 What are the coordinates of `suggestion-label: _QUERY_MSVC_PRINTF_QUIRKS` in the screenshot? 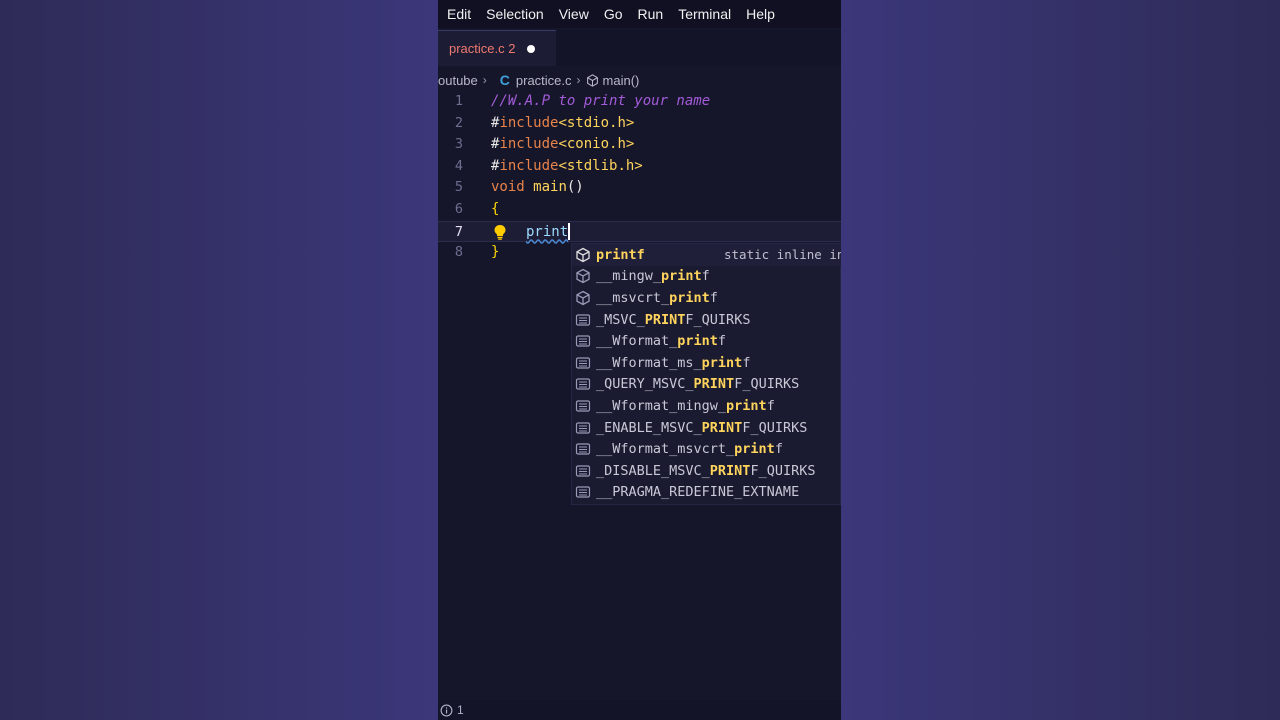 It's located at (698, 384).